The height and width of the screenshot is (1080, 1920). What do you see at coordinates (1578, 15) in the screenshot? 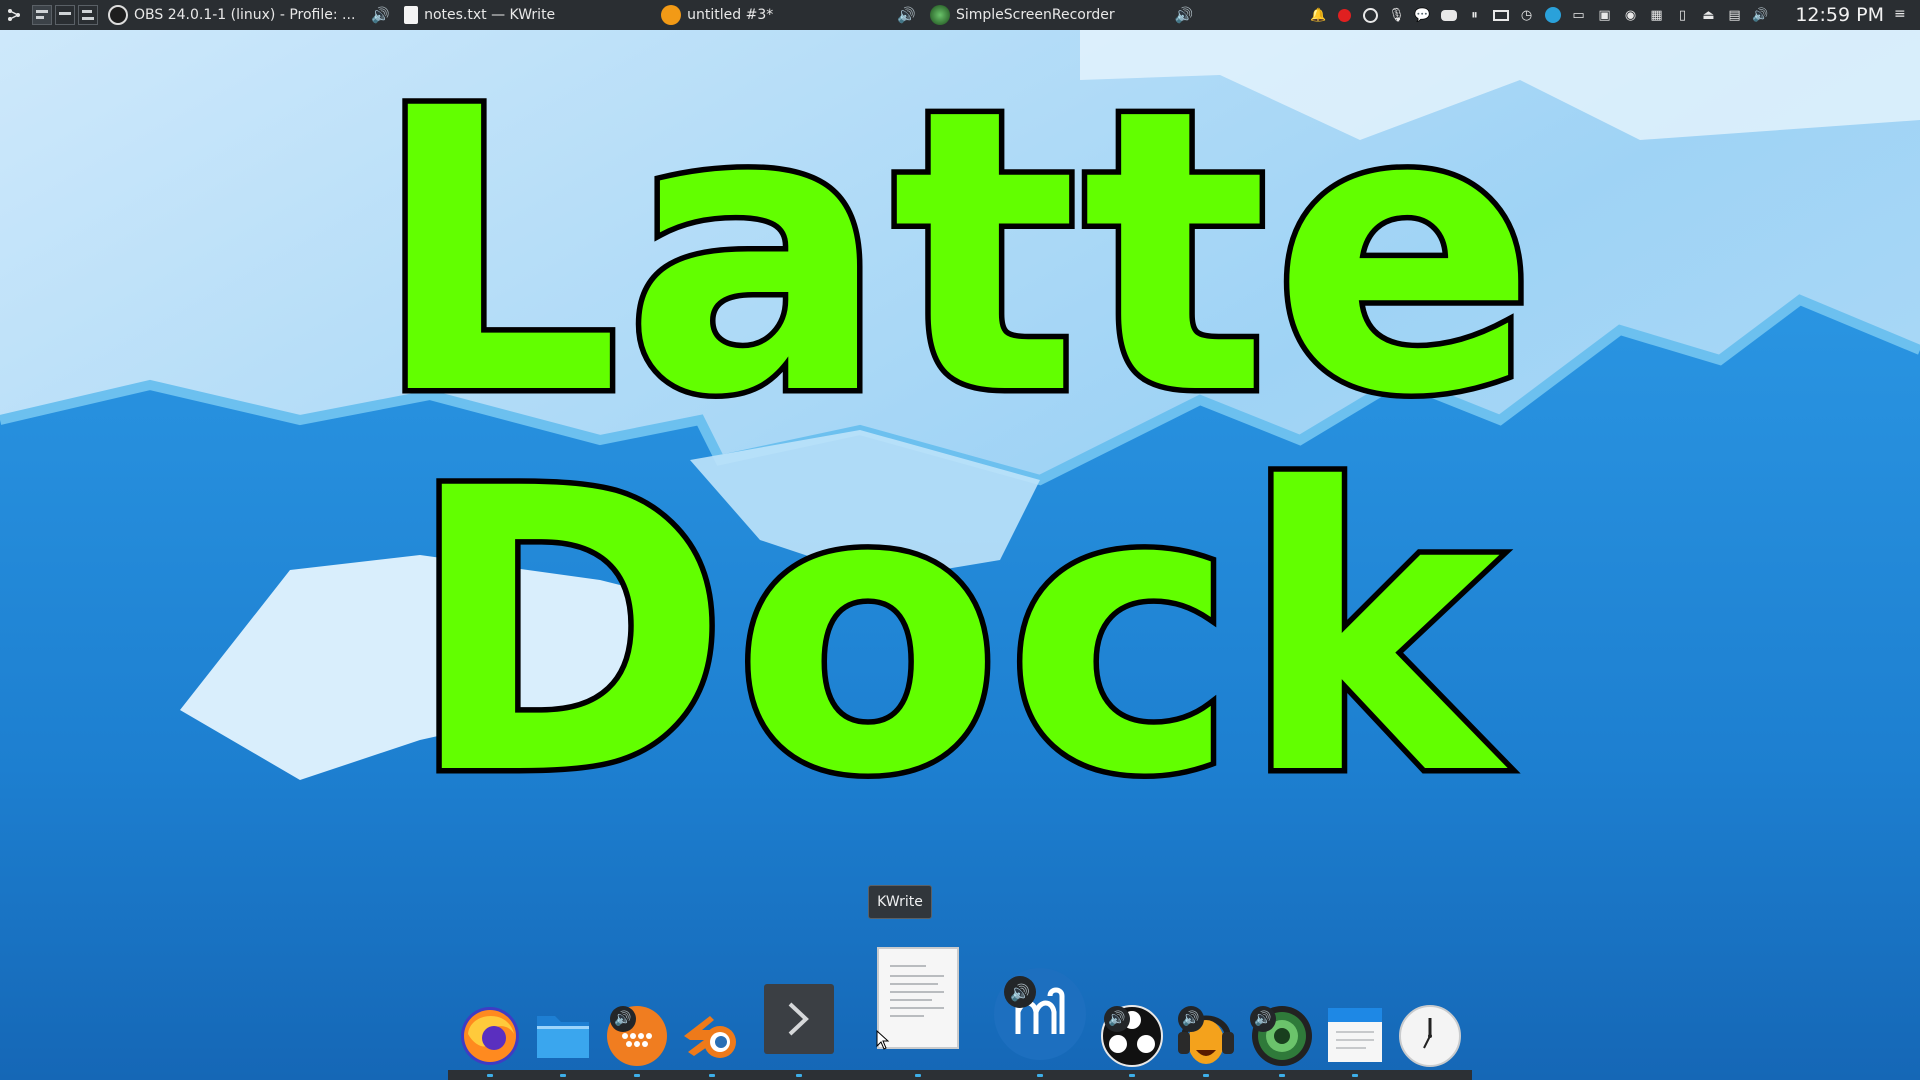
I see `display-icon: ▭` at bounding box center [1578, 15].